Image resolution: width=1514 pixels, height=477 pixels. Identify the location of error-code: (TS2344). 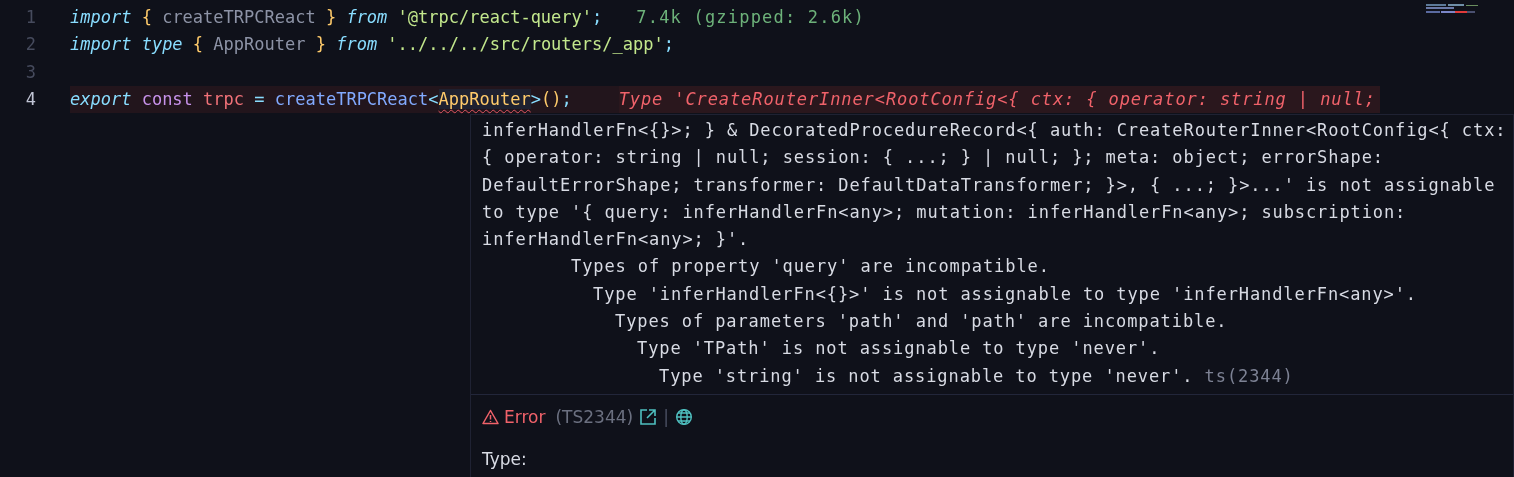
(594, 416).